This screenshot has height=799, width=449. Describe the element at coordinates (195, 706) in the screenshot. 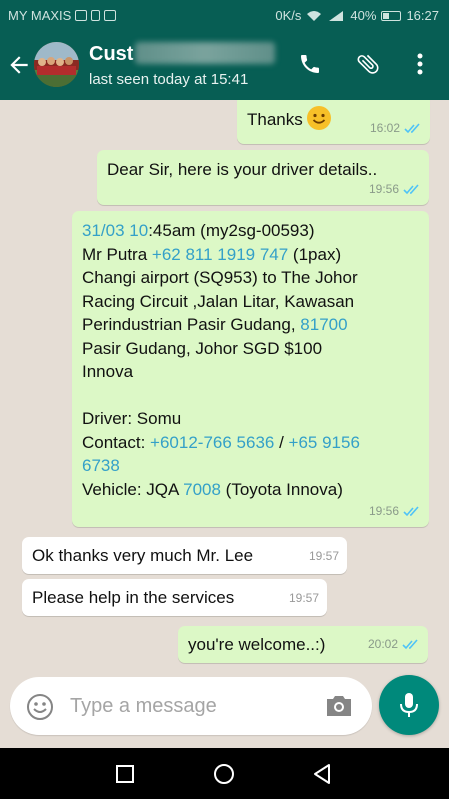

I see `message-input` at that location.